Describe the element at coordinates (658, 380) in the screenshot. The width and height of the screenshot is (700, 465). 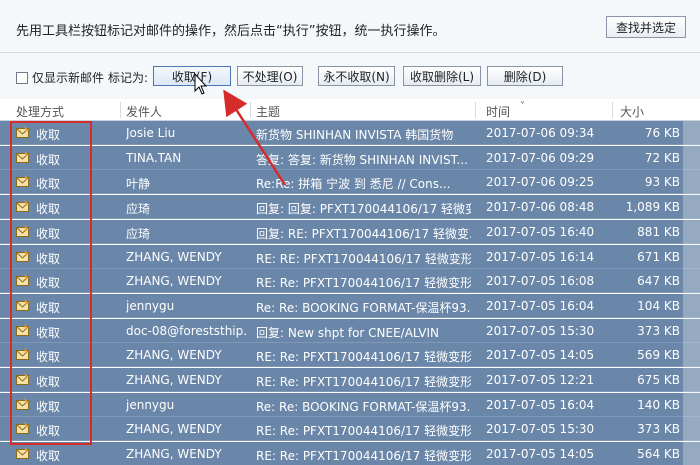
I see `row-size: 675 KB` at that location.